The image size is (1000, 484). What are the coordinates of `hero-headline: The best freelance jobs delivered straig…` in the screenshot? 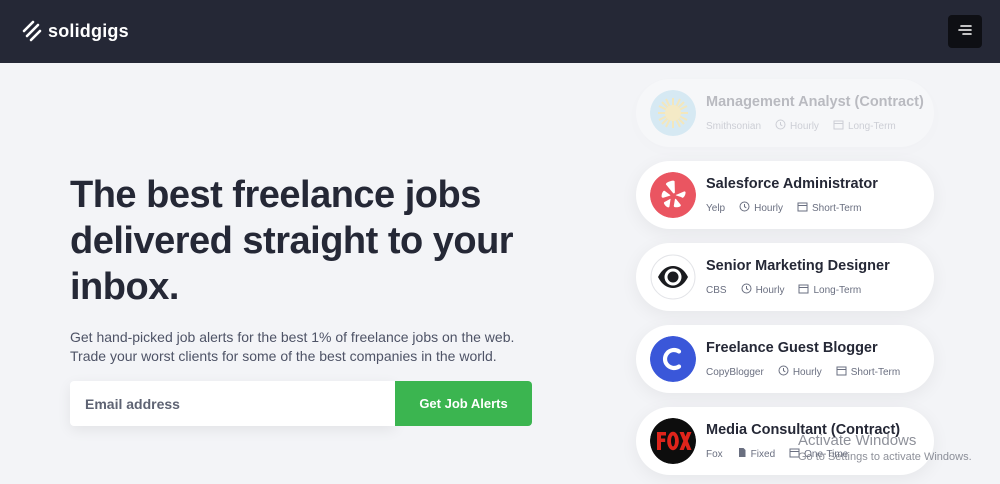 It's located at (292, 241).